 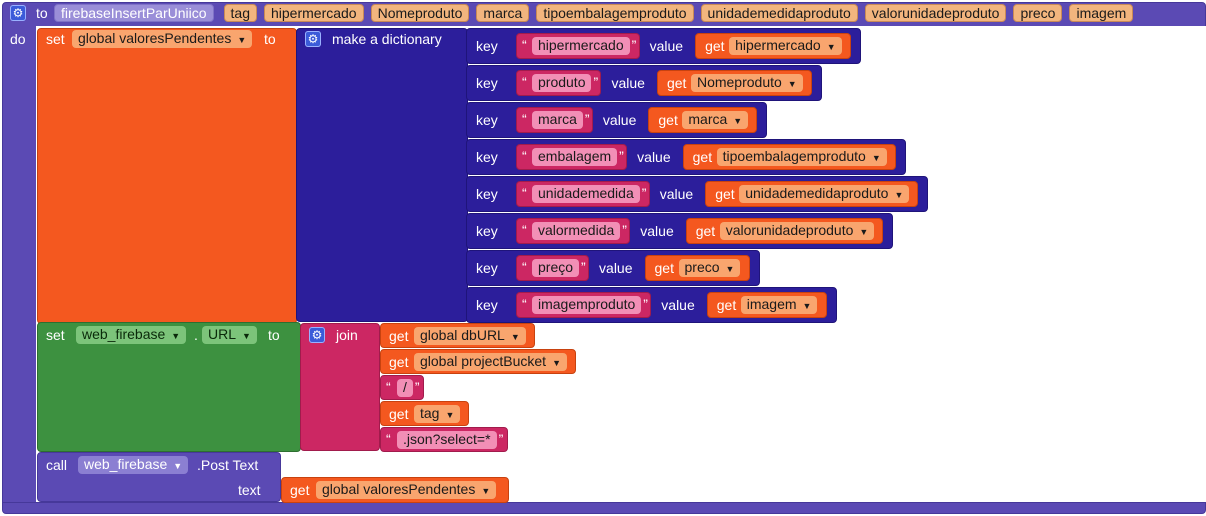 What do you see at coordinates (794, 156) in the screenshot?
I see `get-var-dropdown-text: tipoembalagemproduto` at bounding box center [794, 156].